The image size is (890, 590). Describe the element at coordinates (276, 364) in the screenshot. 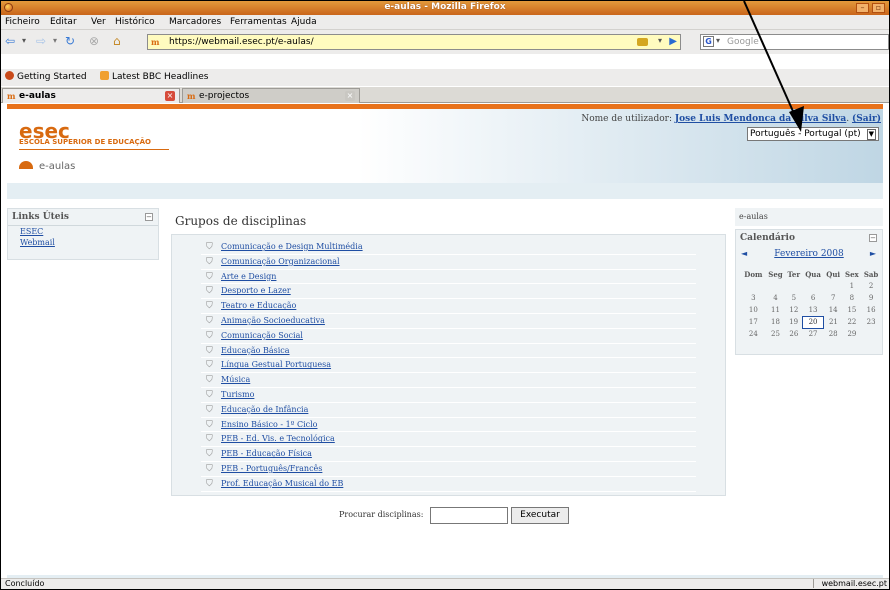

I see `category-link: Língua Gestual Portuguesa` at that location.